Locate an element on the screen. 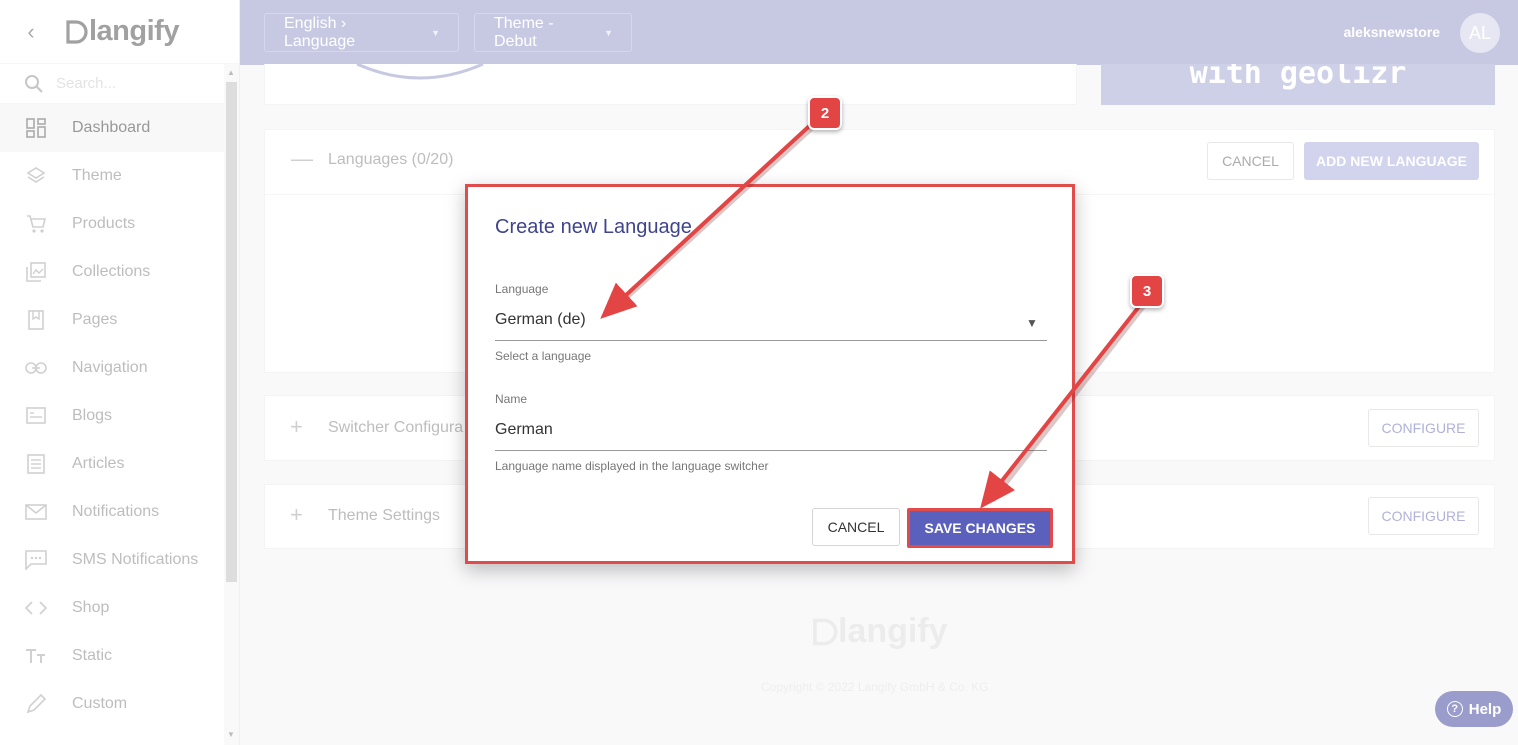 The image size is (1518, 745). help-button: ? Help is located at coordinates (1474, 709).